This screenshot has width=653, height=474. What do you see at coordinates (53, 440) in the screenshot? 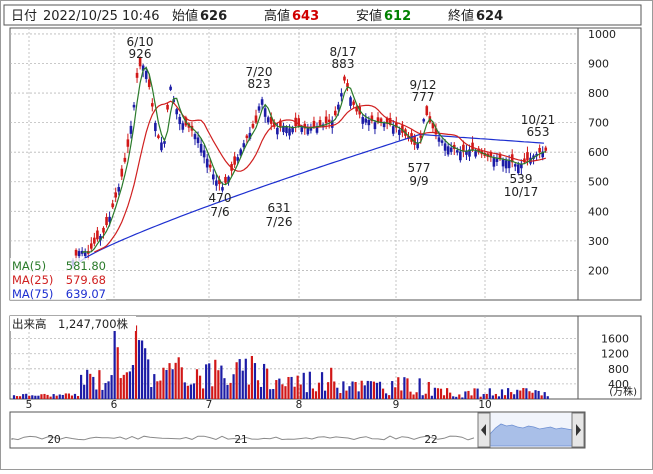
I see `navigator-year-label: 20` at bounding box center [53, 440].